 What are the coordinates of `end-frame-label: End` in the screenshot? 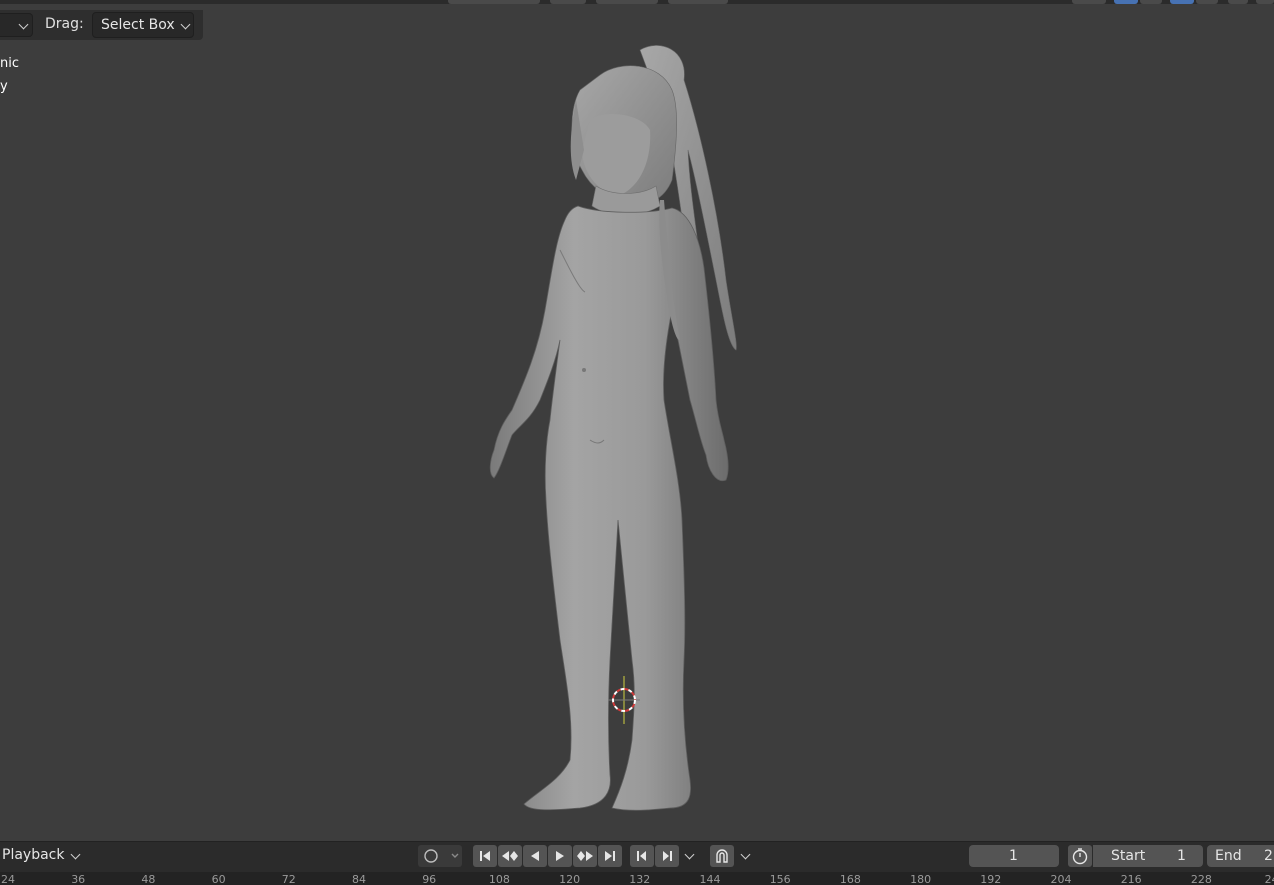 It's located at (1228, 856).